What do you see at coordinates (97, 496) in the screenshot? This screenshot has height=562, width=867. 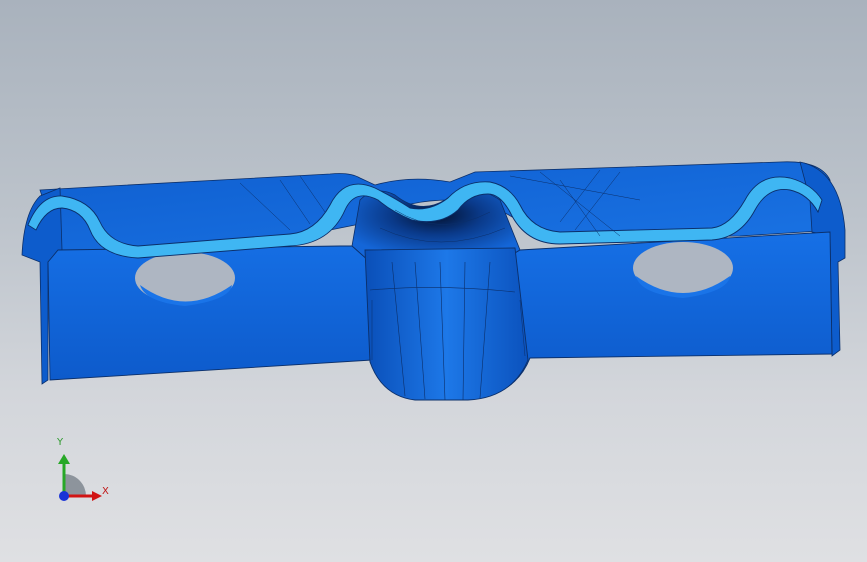 I see `x-axis-arrowhead-icon` at bounding box center [97, 496].